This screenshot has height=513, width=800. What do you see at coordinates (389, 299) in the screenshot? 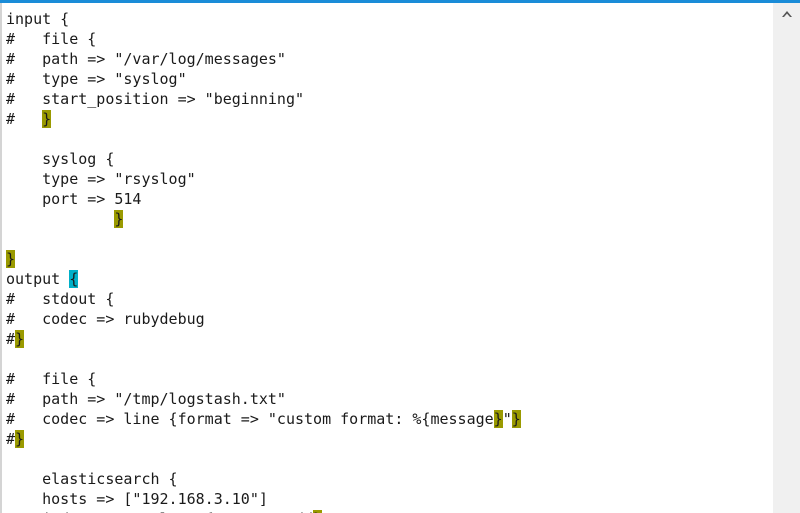
I see `editor-line: # stdout {` at bounding box center [389, 299].